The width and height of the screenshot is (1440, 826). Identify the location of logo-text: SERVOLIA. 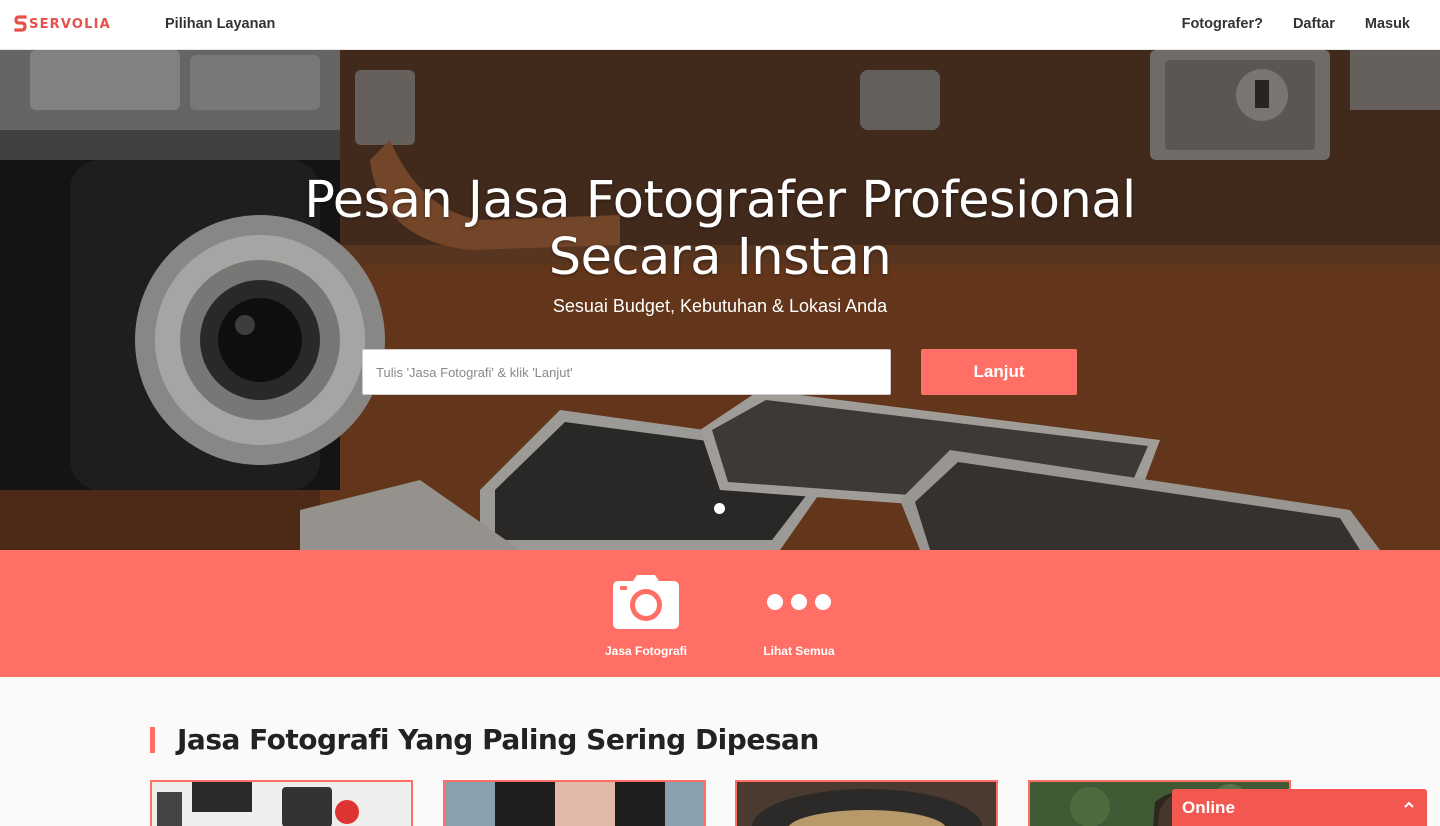
(70, 24).